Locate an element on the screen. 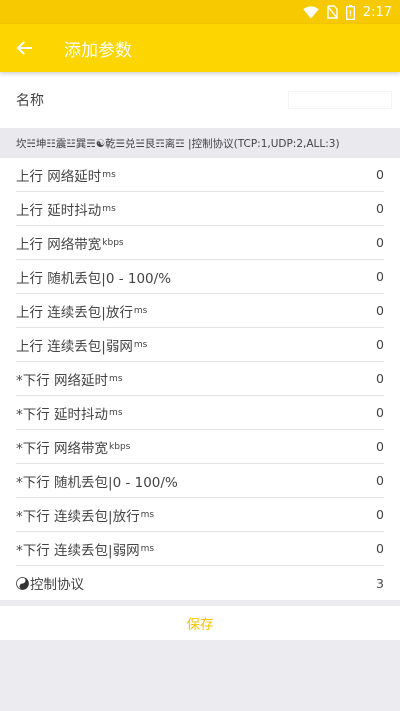  param-label: 上行 连续丢包|弱网 is located at coordinates (74, 346).